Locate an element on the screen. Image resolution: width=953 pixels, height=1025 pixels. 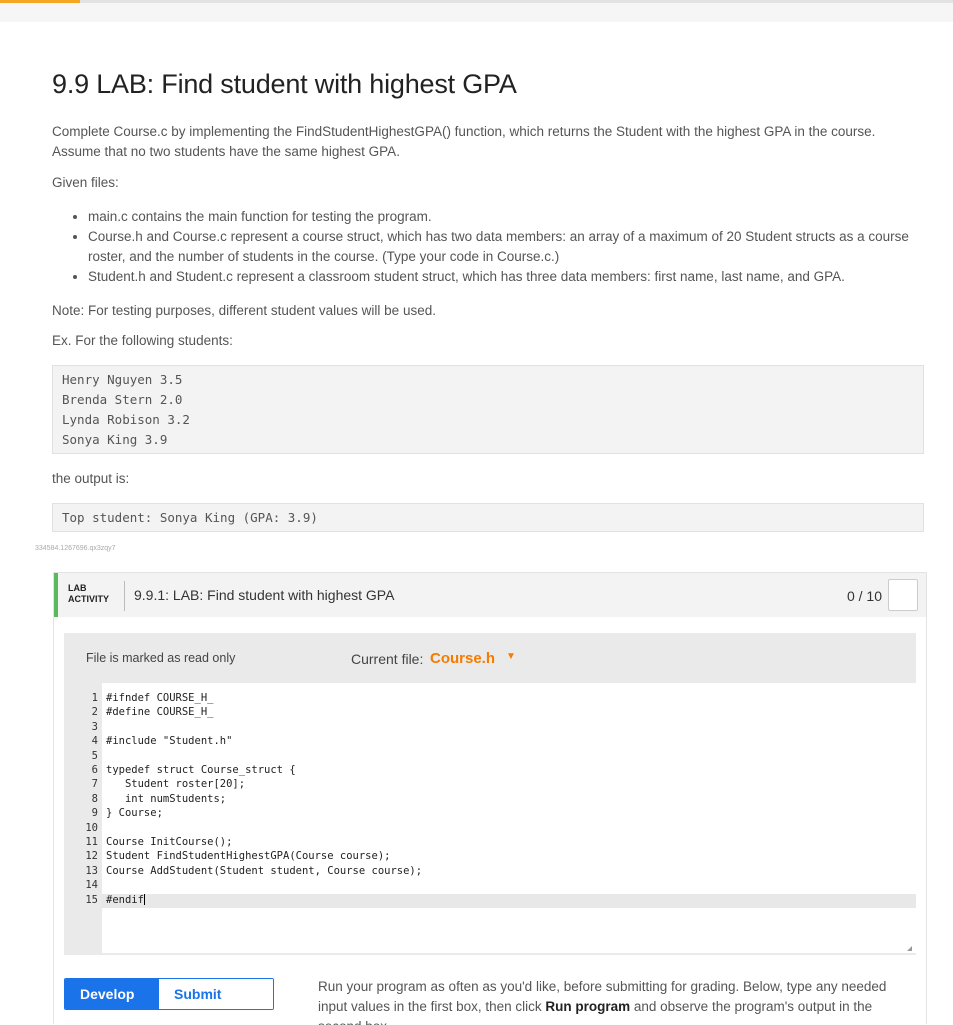
code-line: #define COURSE_H_ is located at coordinates (160, 712).